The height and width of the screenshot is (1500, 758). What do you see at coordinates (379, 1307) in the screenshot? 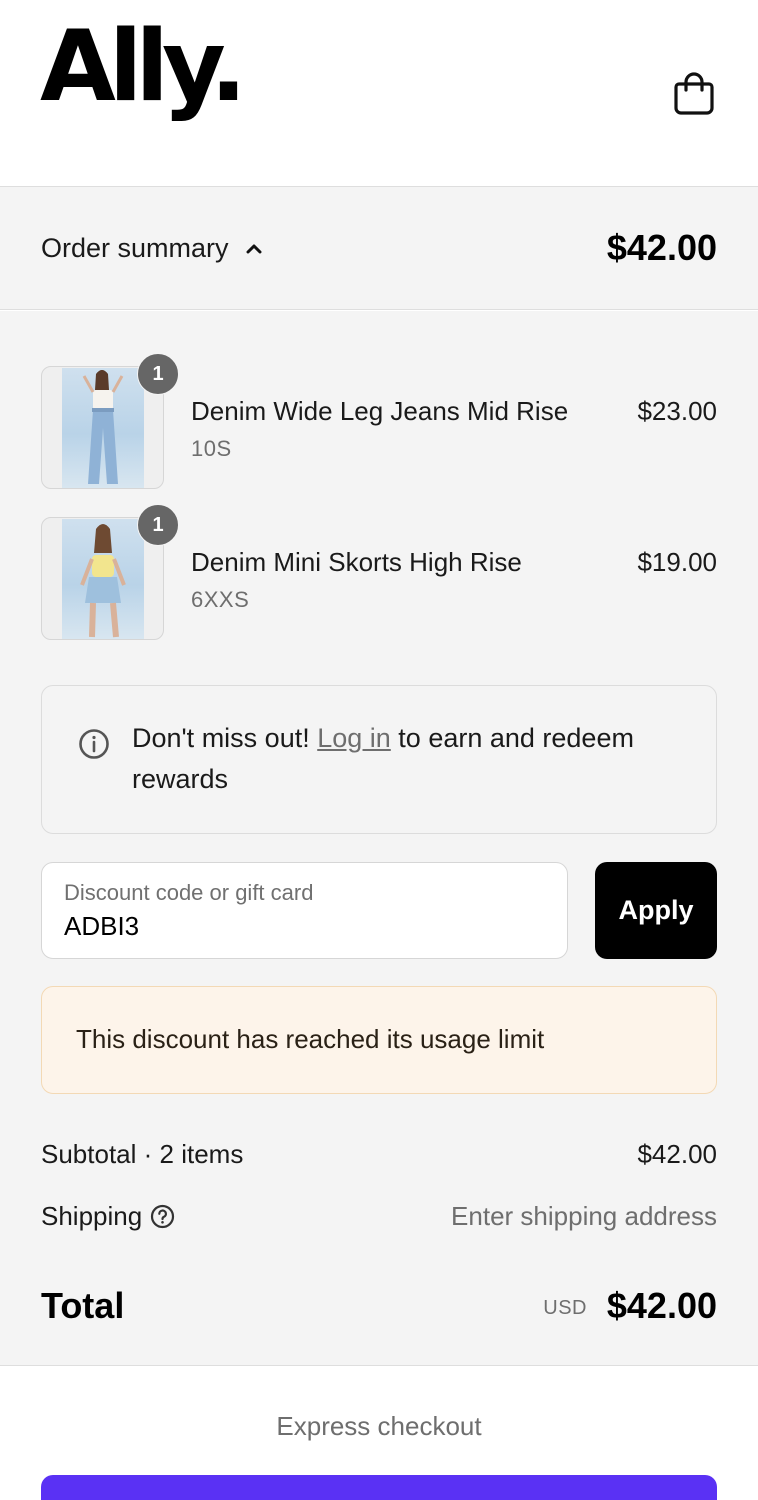
I see `total-row: Total USD $42.00` at bounding box center [379, 1307].